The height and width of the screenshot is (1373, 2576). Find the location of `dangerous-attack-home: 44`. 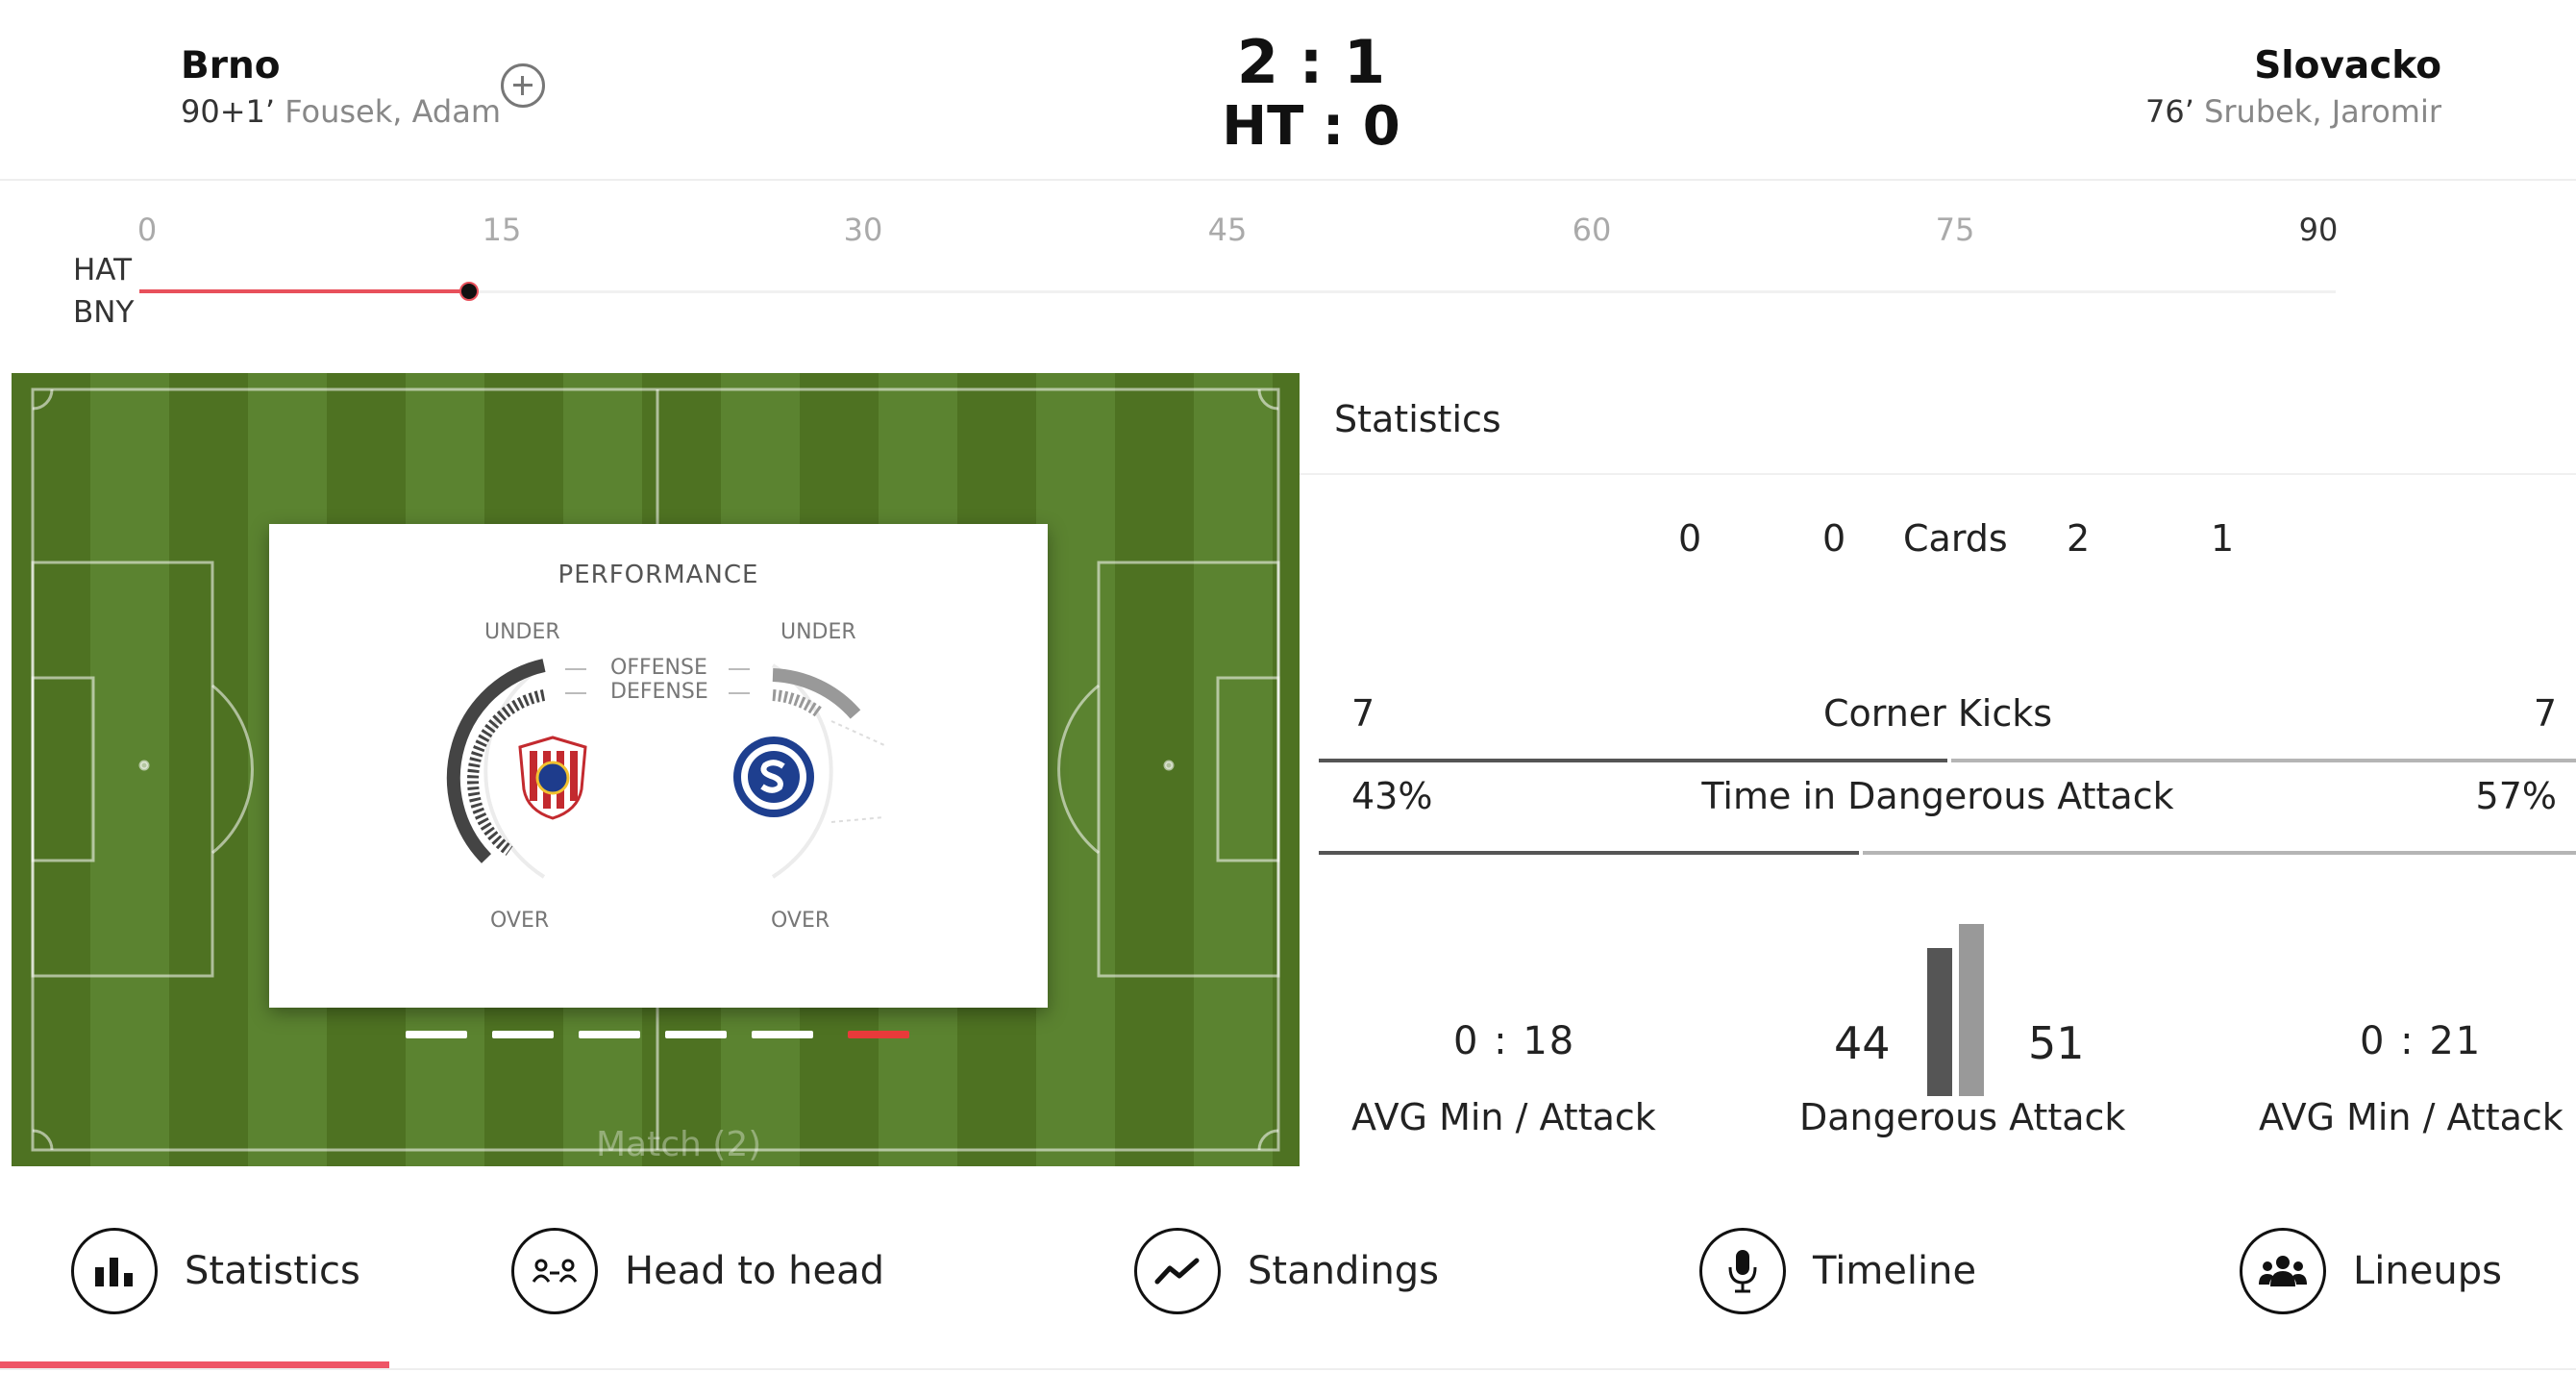

dangerous-attack-home: 44 is located at coordinates (1863, 1043).